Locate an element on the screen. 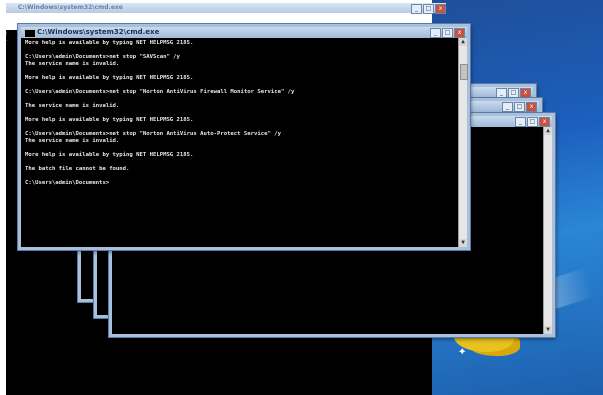 The image size is (603, 395). console-line: The batch file cannot be found. is located at coordinates (77, 169).